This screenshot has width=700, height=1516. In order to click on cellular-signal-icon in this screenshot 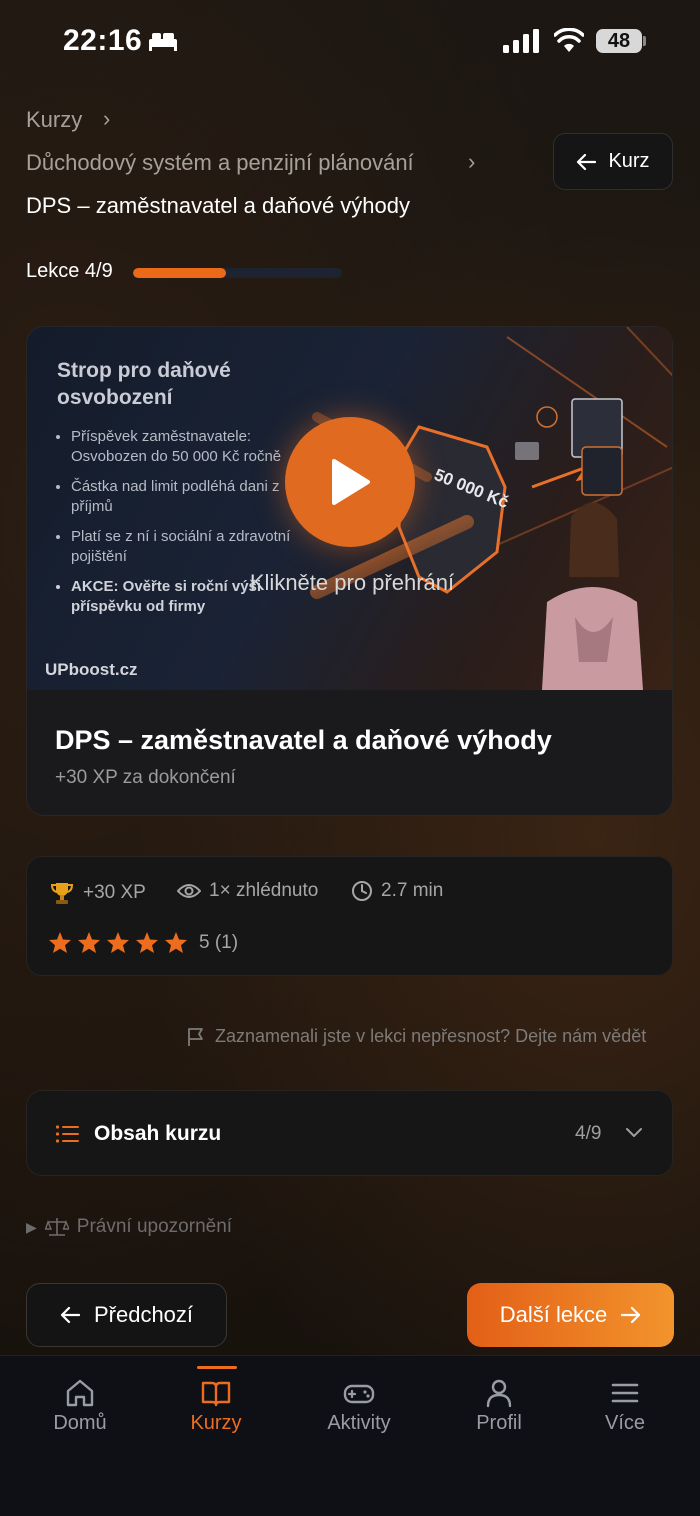, I will do `click(521, 41)`.